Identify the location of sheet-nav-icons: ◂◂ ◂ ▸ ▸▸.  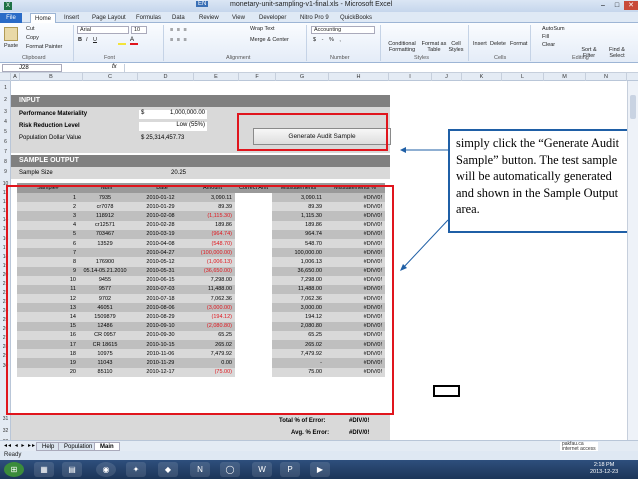
(20, 445).